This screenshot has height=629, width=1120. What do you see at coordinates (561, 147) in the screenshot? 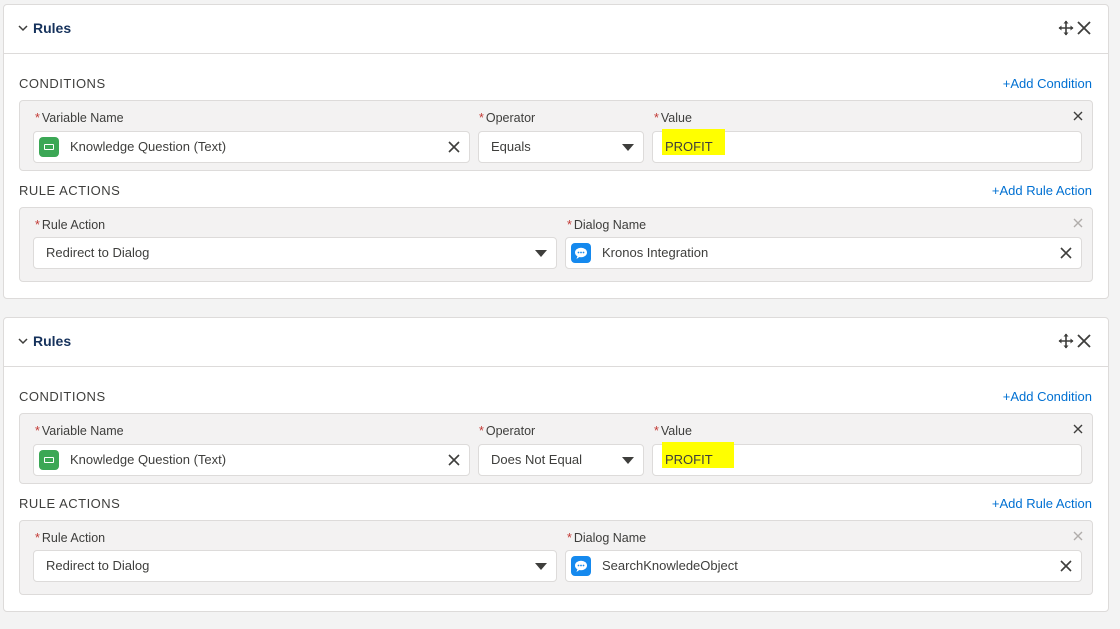
I see `operator-select: Equals` at bounding box center [561, 147].